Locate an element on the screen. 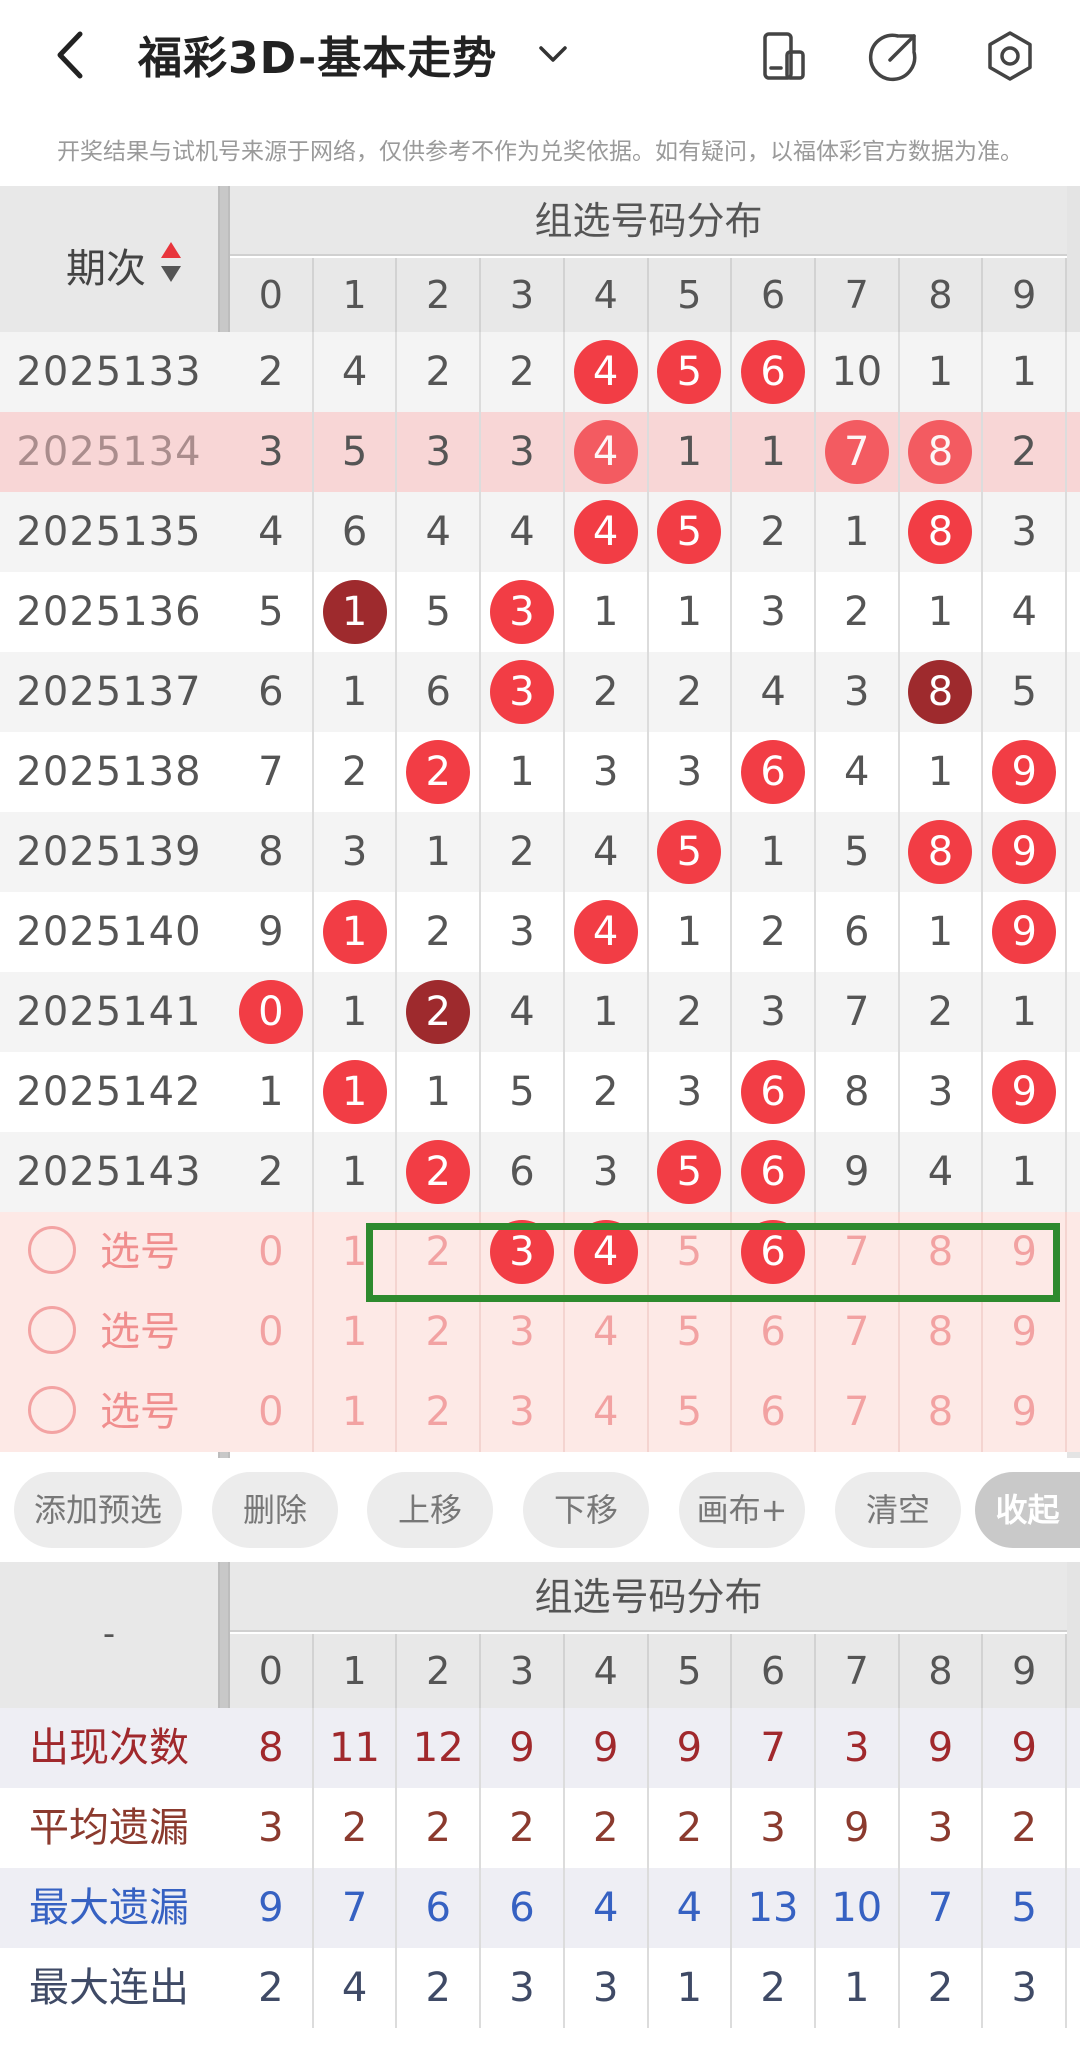  stats-row: 平均遗漏 3 2 2 2 2 2 3 9 3 2 is located at coordinates (540, 1828).